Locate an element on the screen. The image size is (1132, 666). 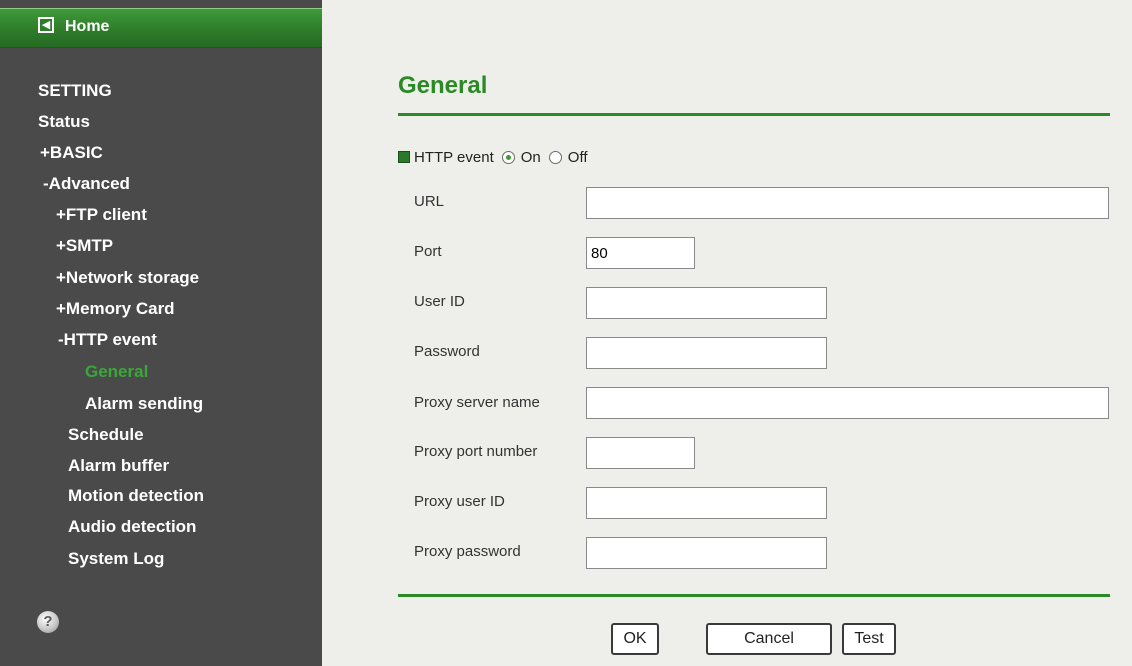
nav-schedule: Schedule is located at coordinates (106, 435).